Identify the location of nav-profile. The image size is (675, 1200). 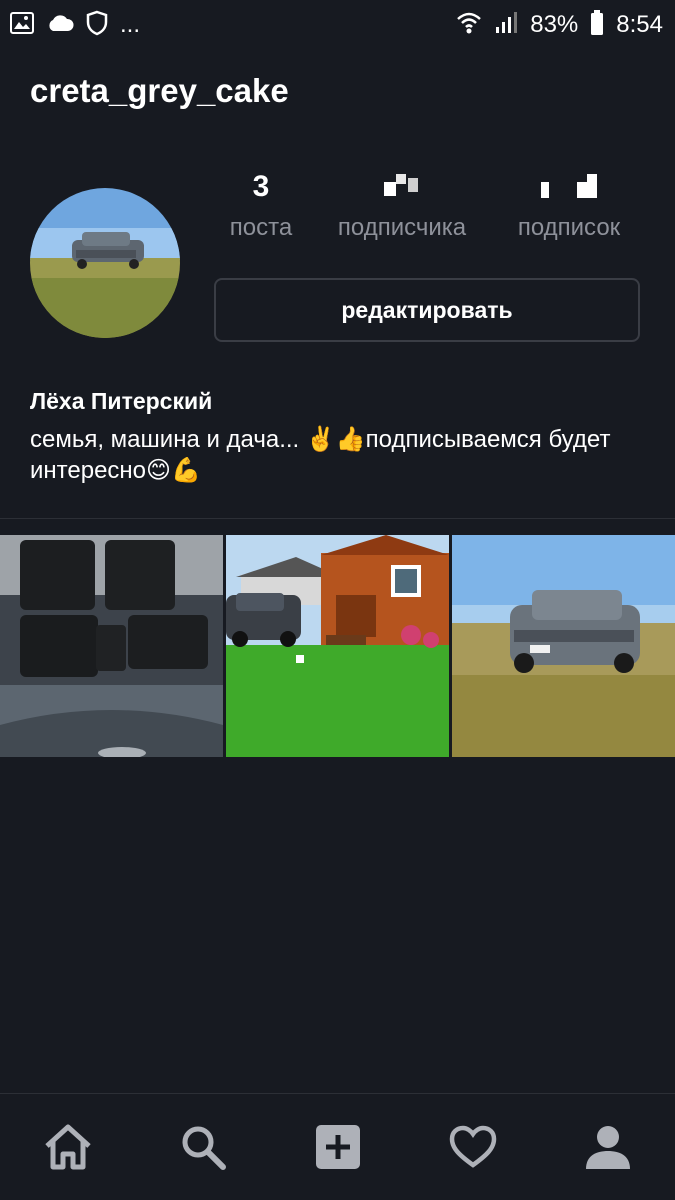
(608, 1147).